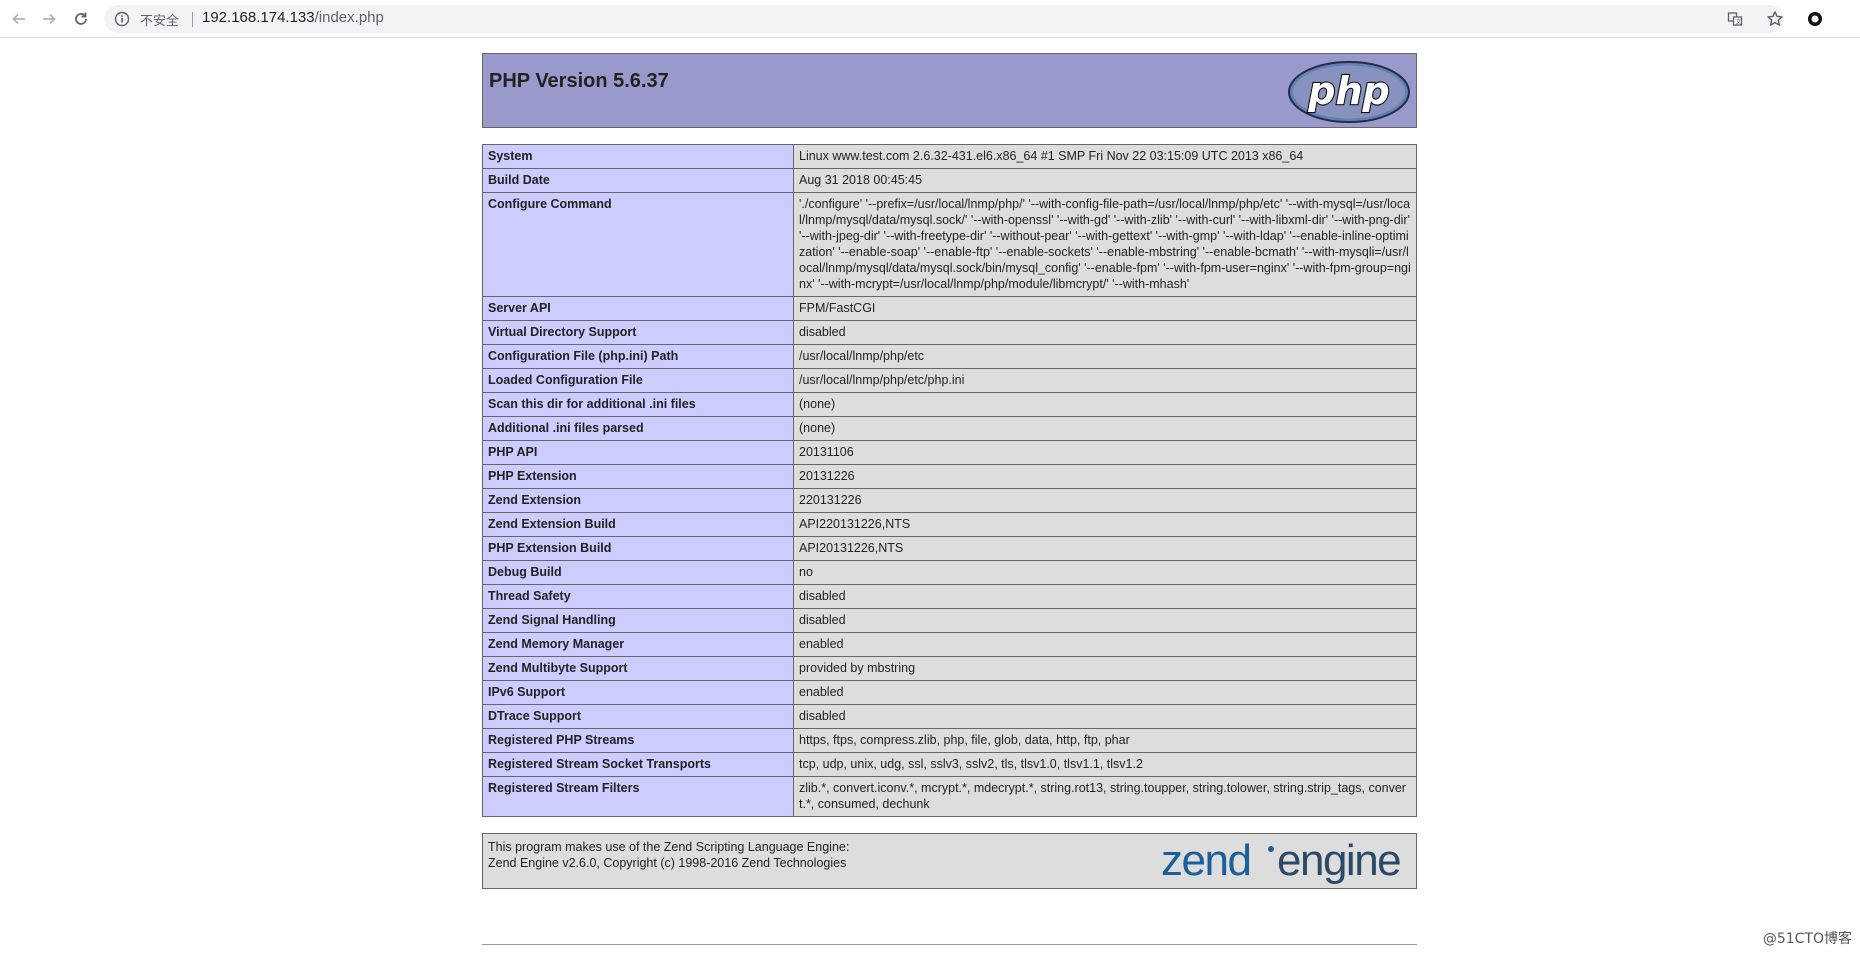 The image size is (1860, 954). Describe the element at coordinates (579, 81) in the screenshot. I see `page-title: PHP Version 5.6.37` at that location.